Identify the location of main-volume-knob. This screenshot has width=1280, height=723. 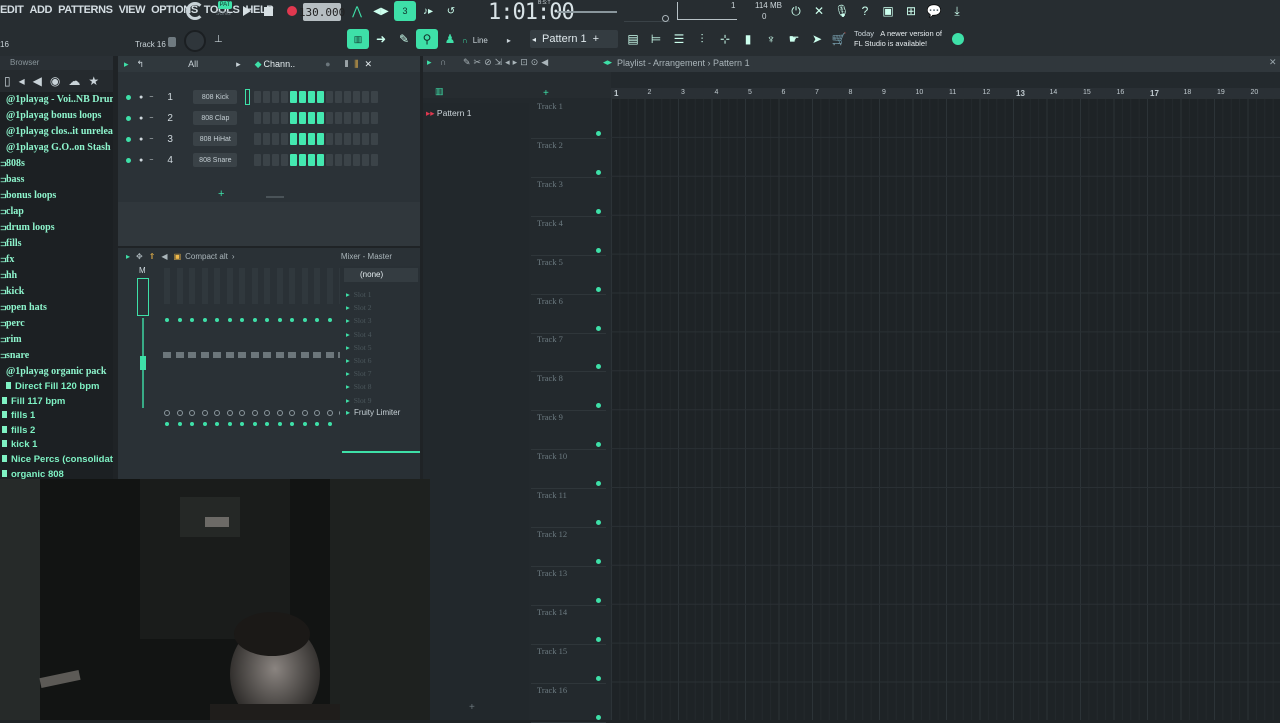
(195, 41).